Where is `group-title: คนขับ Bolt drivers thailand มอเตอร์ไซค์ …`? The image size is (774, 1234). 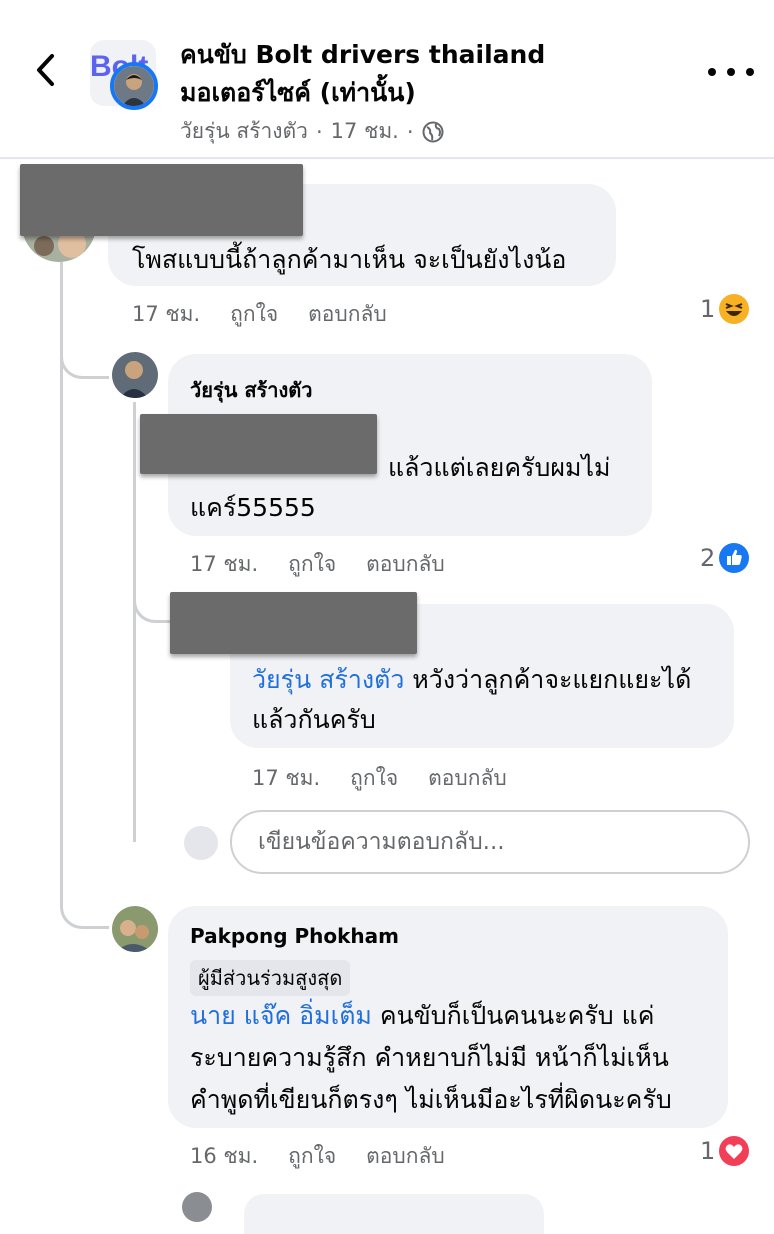 group-title: คนขับ Bolt drivers thailand มอเตอร์ไซค์ … is located at coordinates (410, 74).